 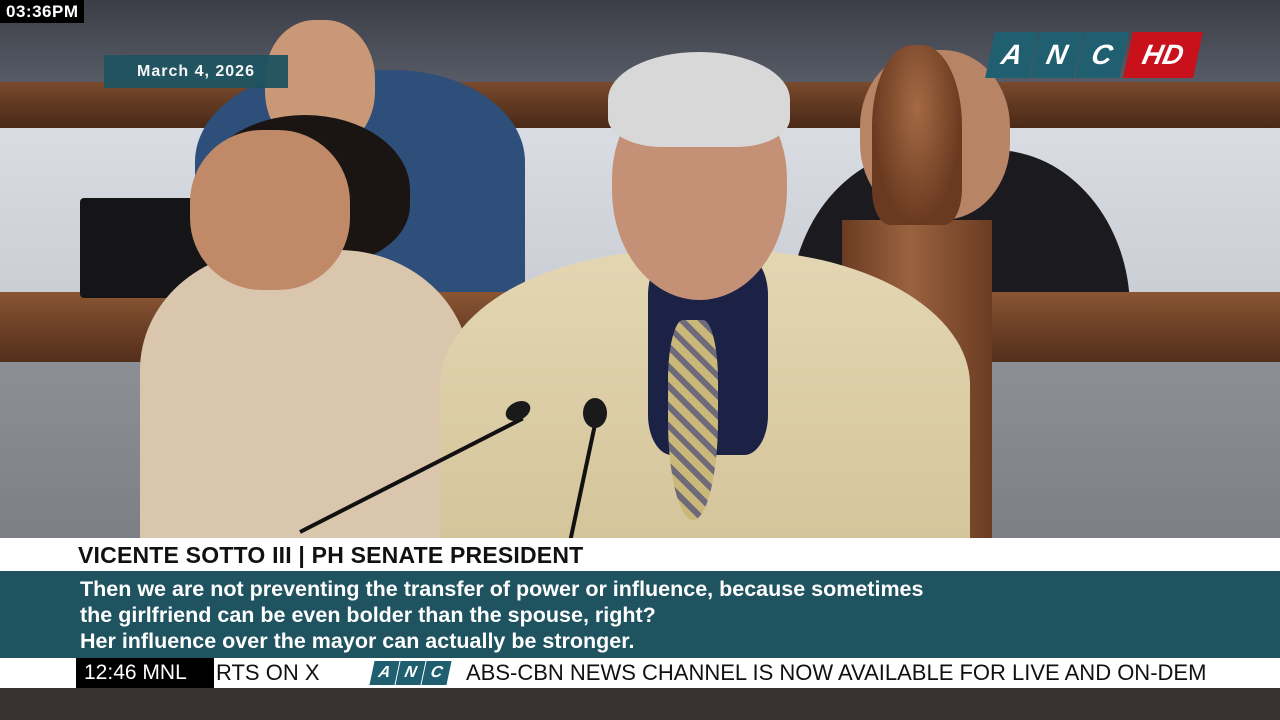 What do you see at coordinates (436, 673) in the screenshot?
I see `ticker-logo-letter-c: C` at bounding box center [436, 673].